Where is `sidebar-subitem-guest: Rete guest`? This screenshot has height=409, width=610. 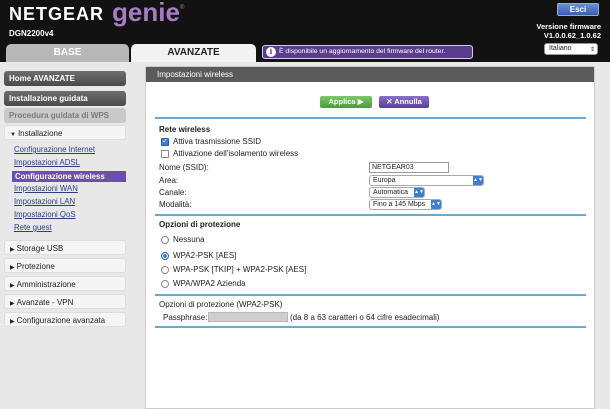 sidebar-subitem-guest: Rete guest is located at coordinates (33, 227).